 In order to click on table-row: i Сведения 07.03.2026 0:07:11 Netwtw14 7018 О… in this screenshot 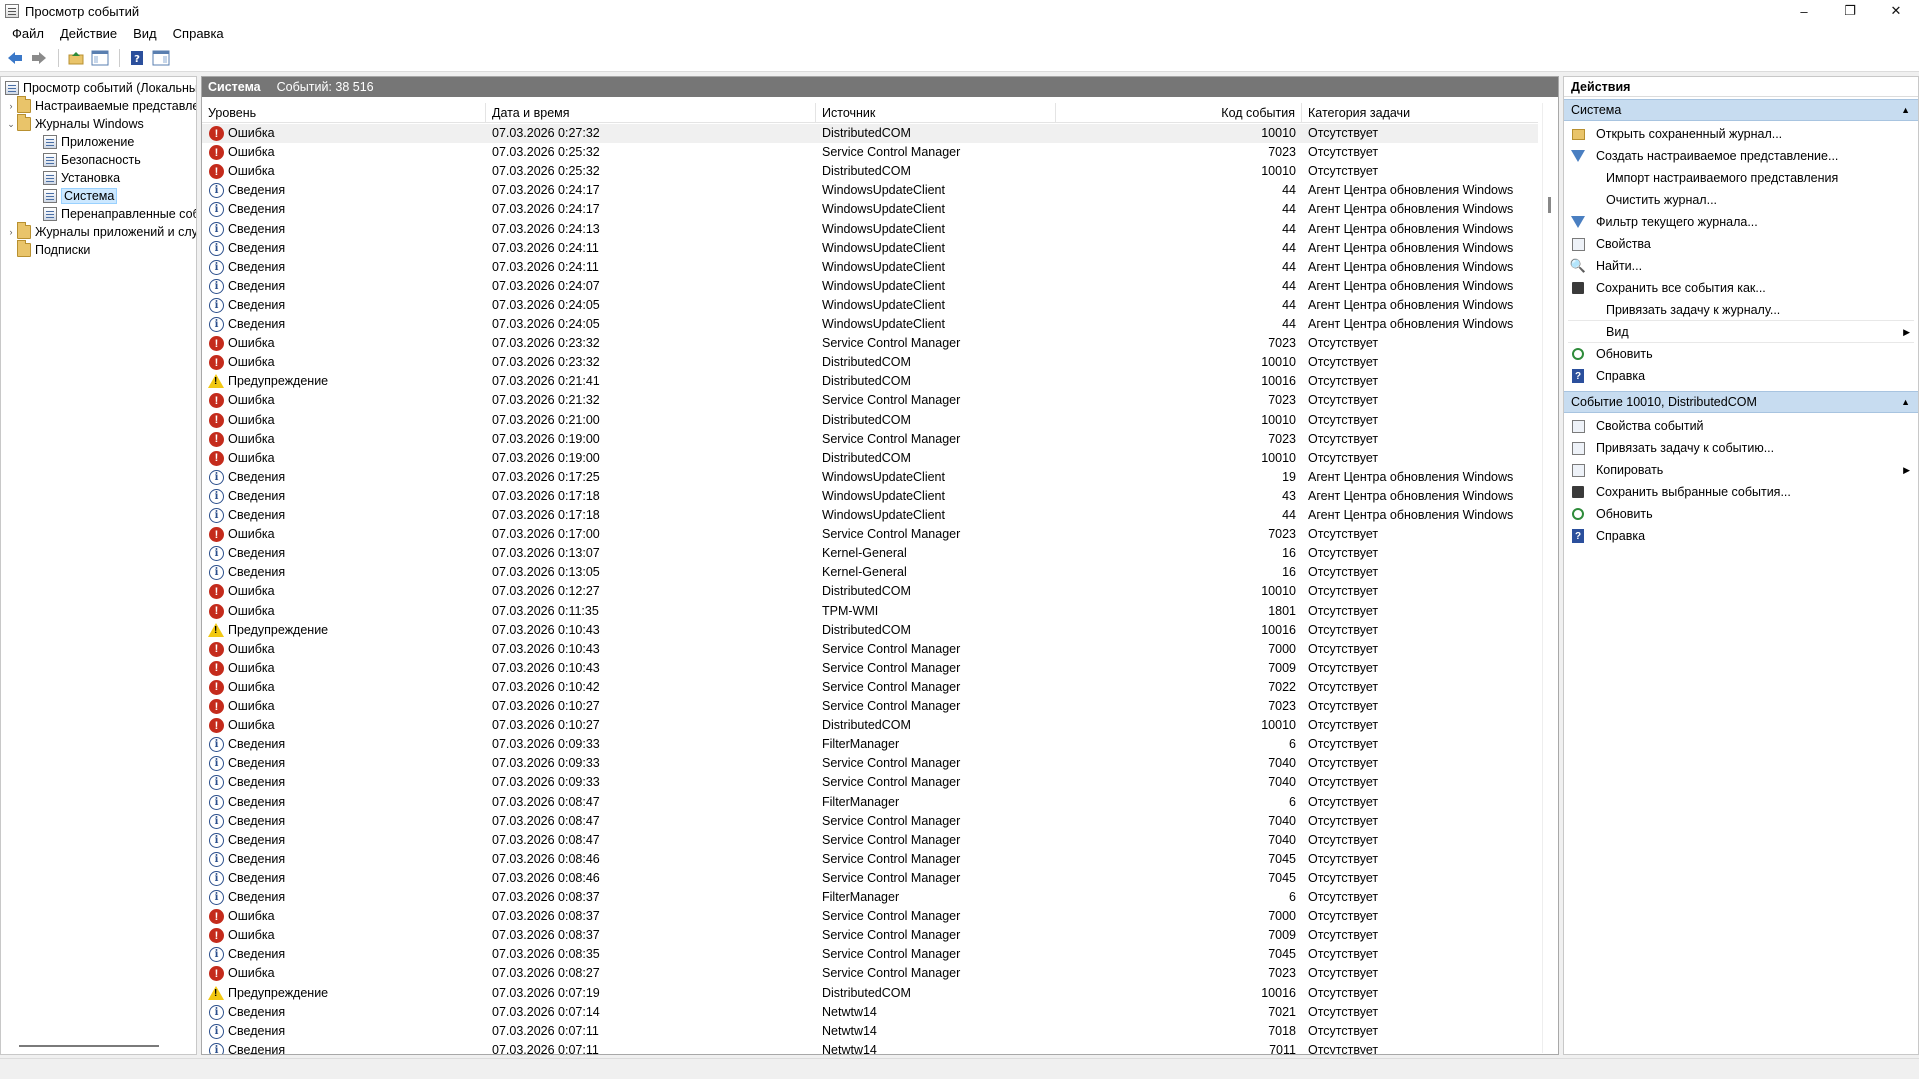, I will do `click(870, 1031)`.